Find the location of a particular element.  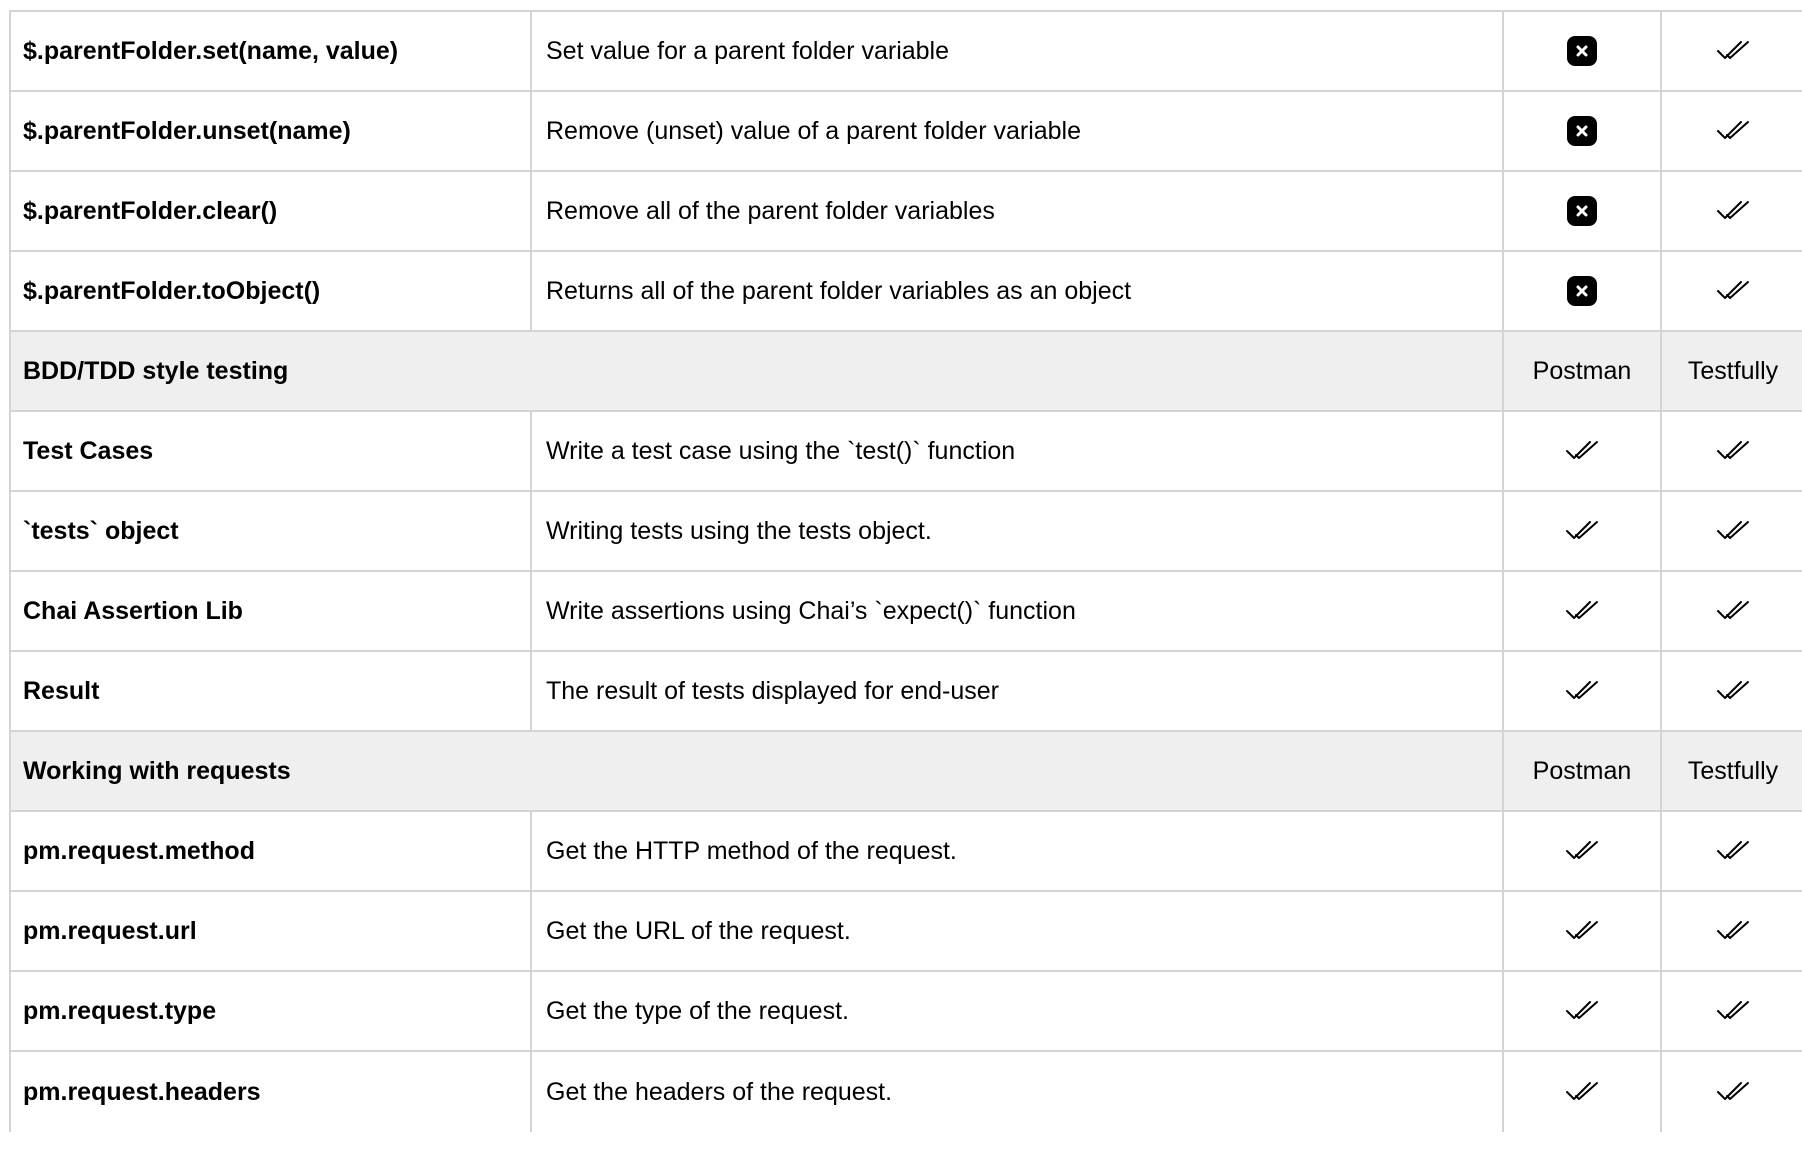

feature-description: Get the HTTP method of the request. is located at coordinates (1018, 851).